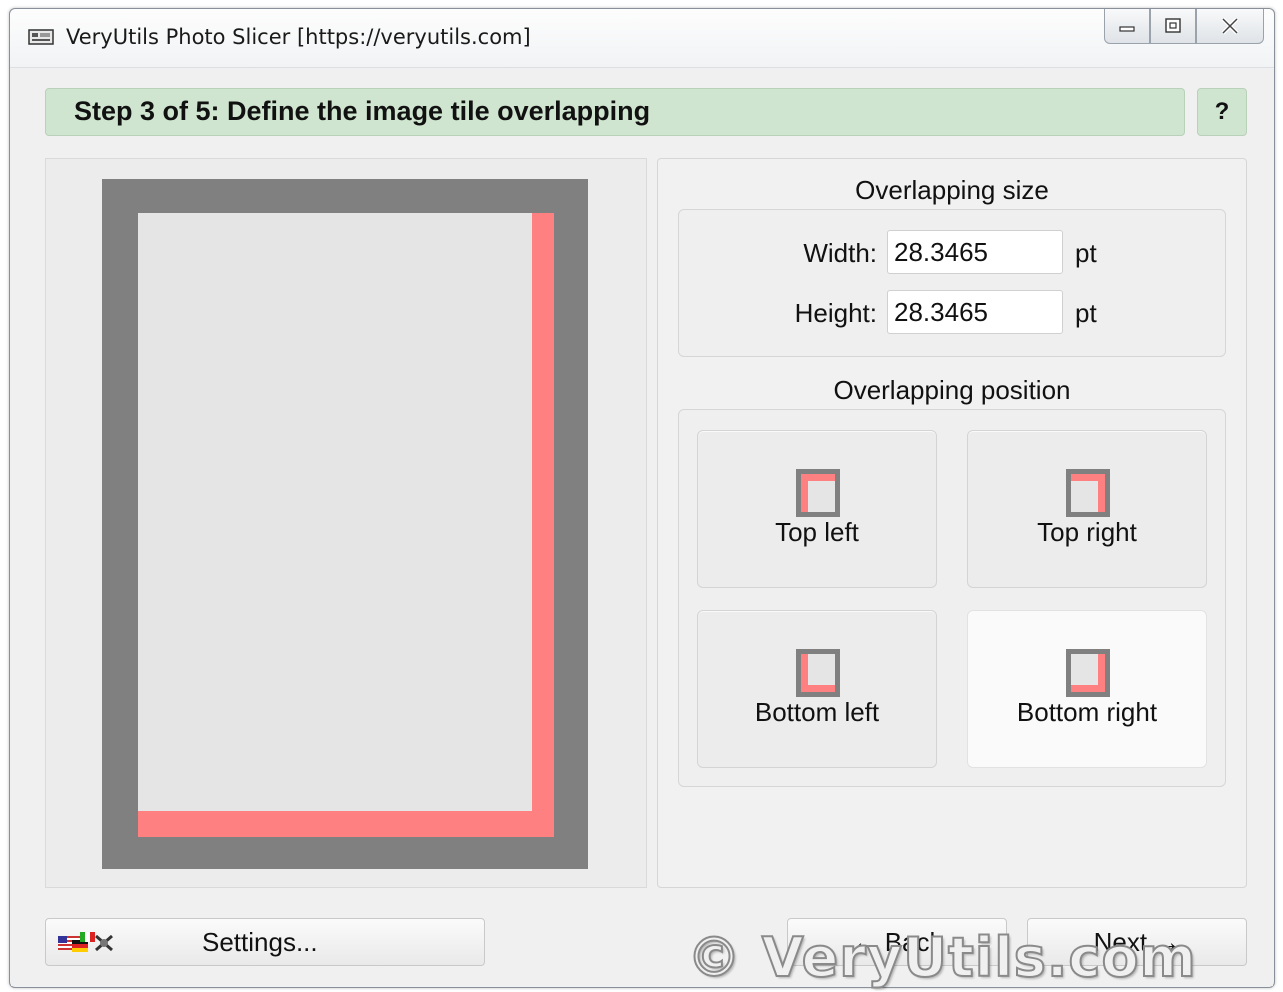 Image resolution: width=1283 pixels, height=992 pixels. What do you see at coordinates (1087, 532) in the screenshot?
I see `top-right-label: Top right` at bounding box center [1087, 532].